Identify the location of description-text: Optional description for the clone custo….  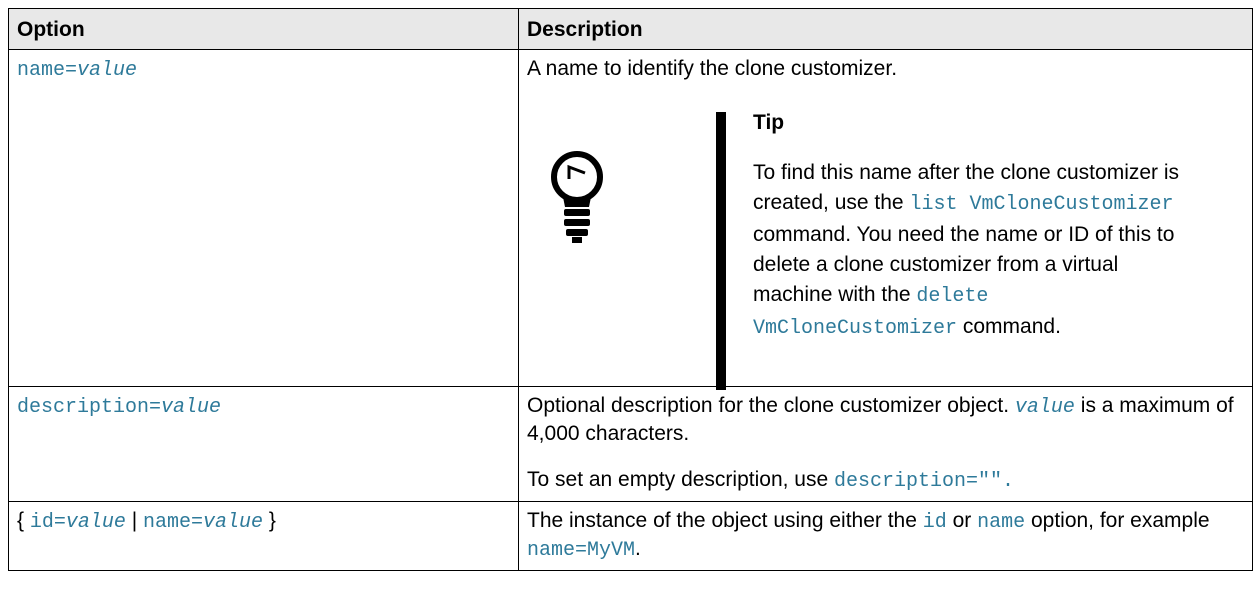
(880, 419).